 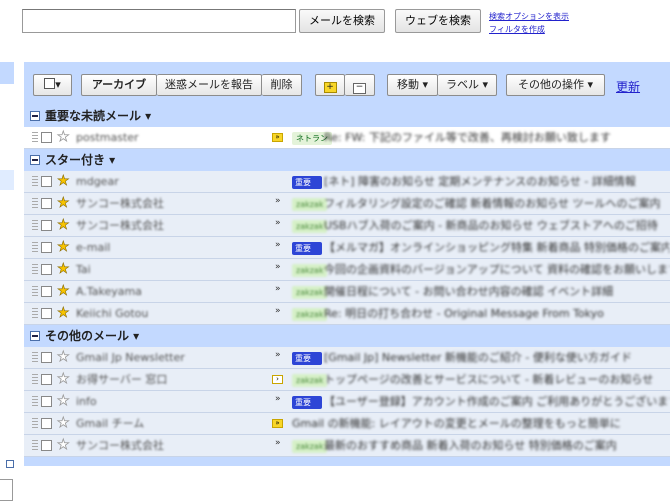 What do you see at coordinates (92, 336) in the screenshot?
I see `section-title: その他のメール ▾` at bounding box center [92, 336].